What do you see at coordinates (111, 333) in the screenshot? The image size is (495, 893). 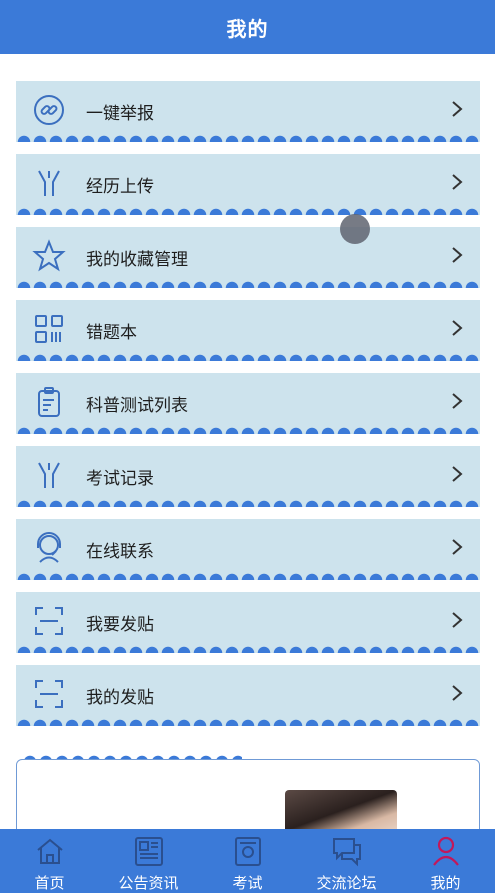 I see `menu-item-label: 错题本` at bounding box center [111, 333].